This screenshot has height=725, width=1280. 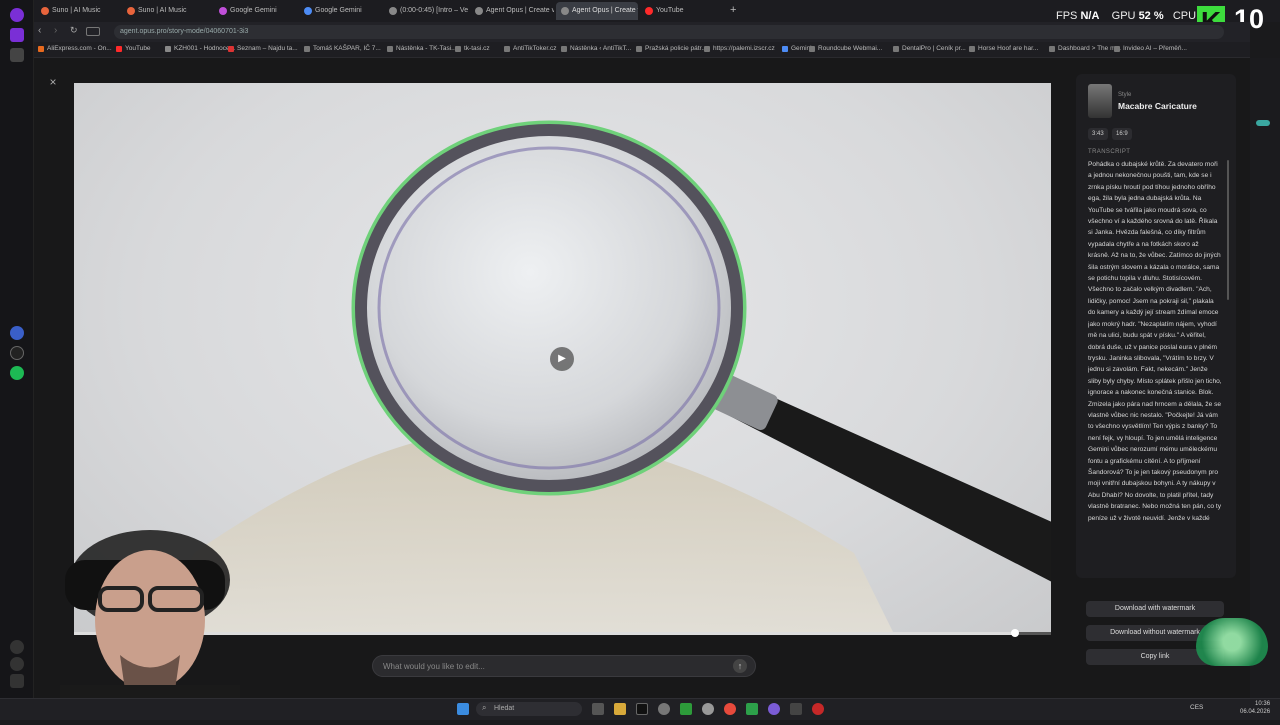 I want to click on chrome-icon, so click(x=730, y=709).